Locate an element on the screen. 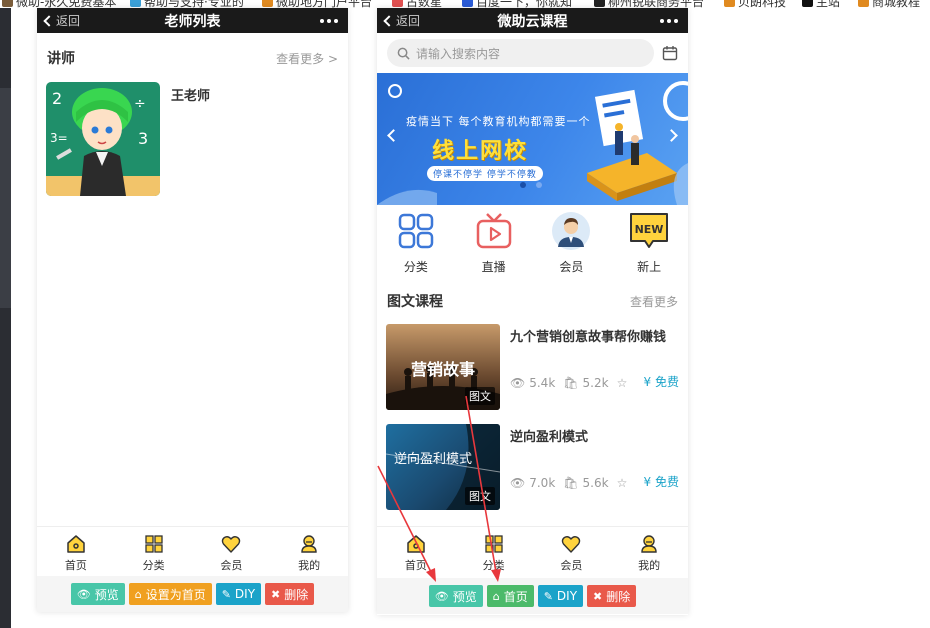  view-more-link: 查看更多 is located at coordinates (654, 301).